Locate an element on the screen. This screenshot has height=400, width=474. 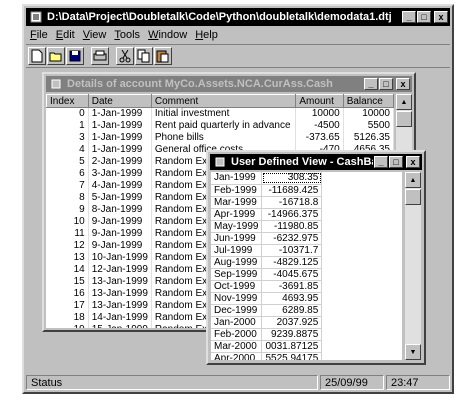
cell-month: Sep-1999 is located at coordinates (237, 274).